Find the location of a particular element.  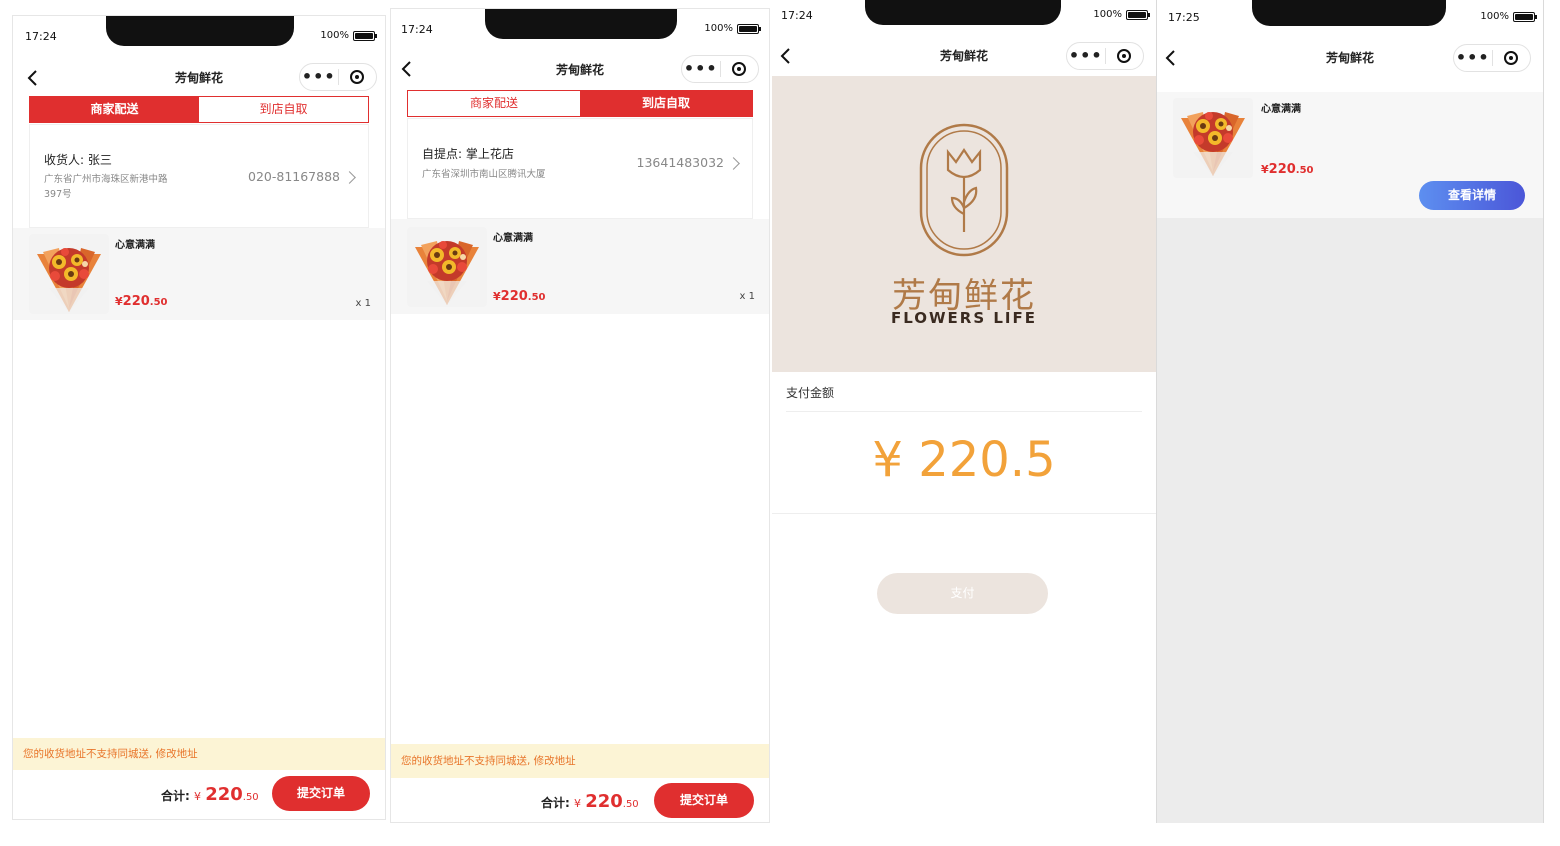

receiver-phone: 020-81167888 is located at coordinates (294, 176).